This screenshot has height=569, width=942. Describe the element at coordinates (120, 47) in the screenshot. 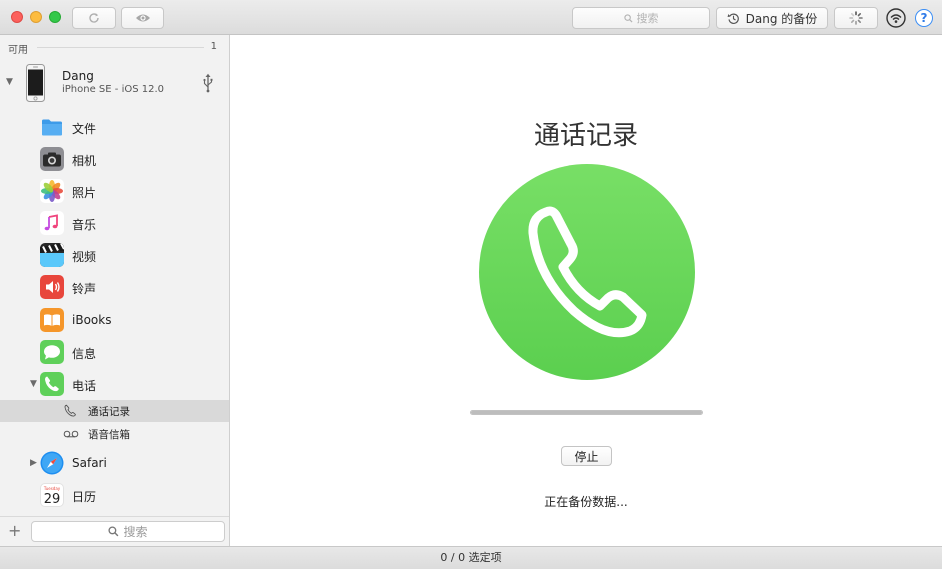

I see `section-divider` at that location.